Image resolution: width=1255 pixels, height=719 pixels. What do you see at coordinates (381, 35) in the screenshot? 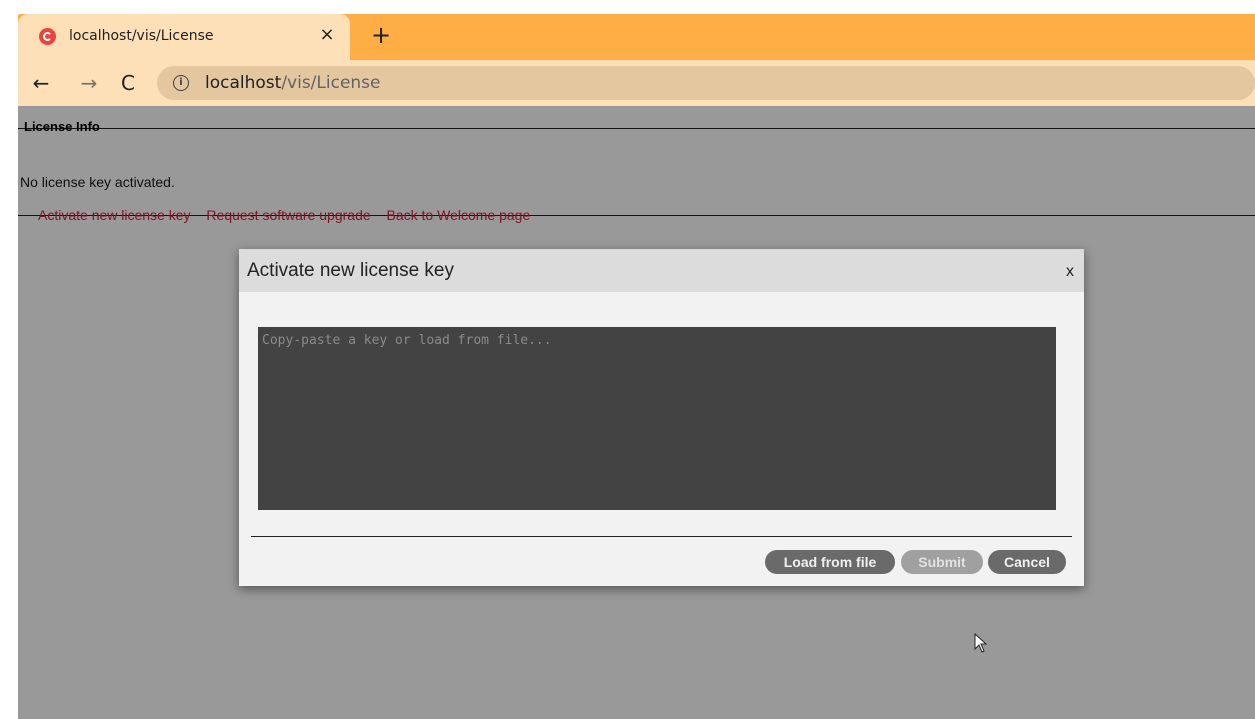
I see `new-tab-button: +` at bounding box center [381, 35].